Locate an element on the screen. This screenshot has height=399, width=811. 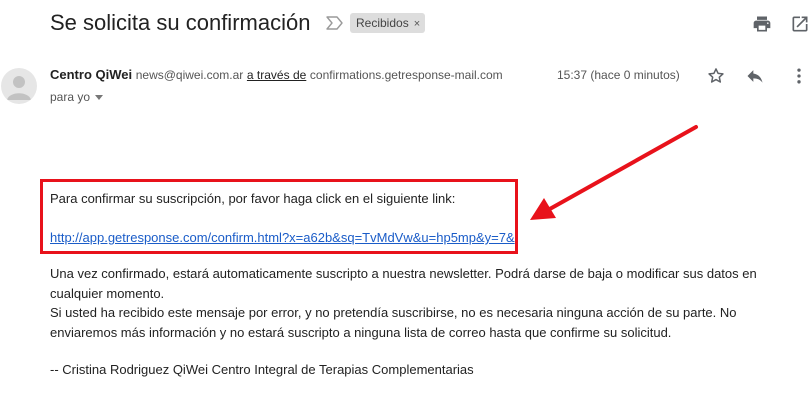
more-vertical-icon is located at coordinates (799, 76).